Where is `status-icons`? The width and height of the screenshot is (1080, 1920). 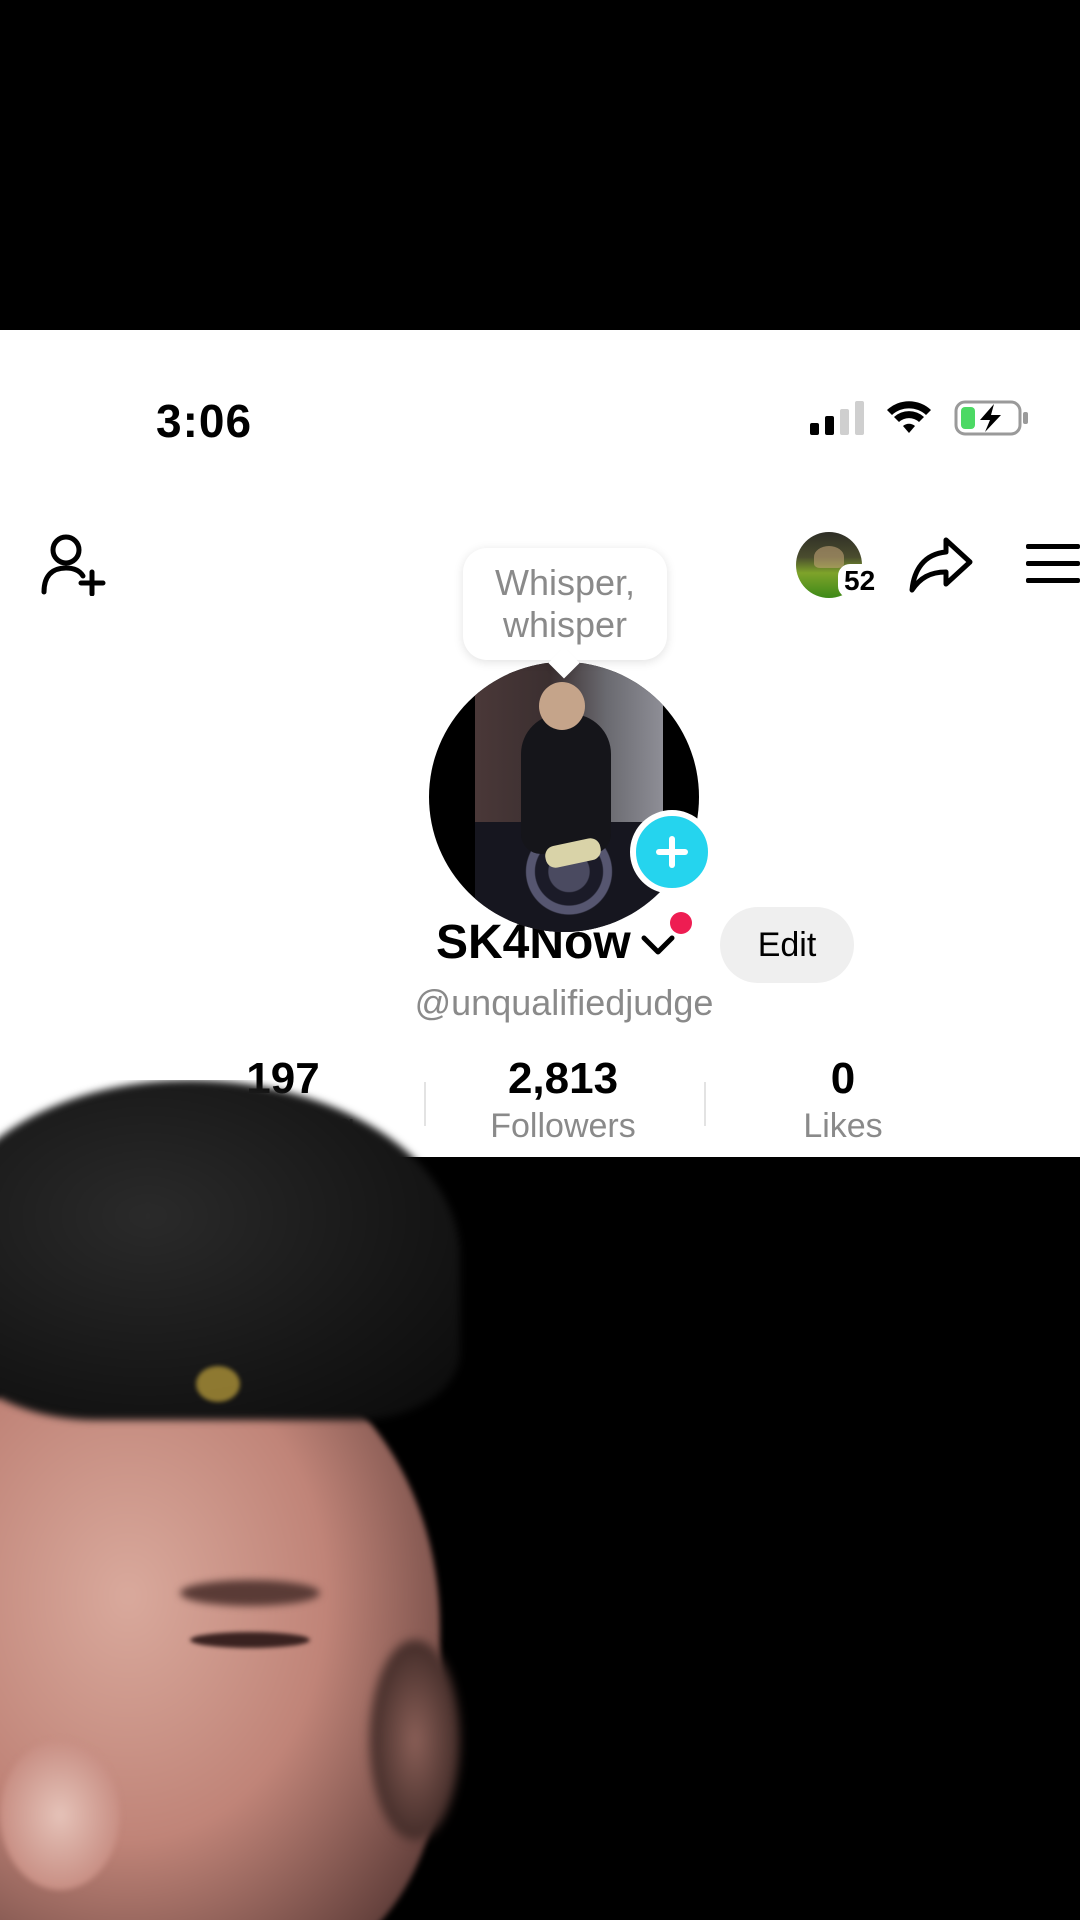 status-icons is located at coordinates (920, 418).